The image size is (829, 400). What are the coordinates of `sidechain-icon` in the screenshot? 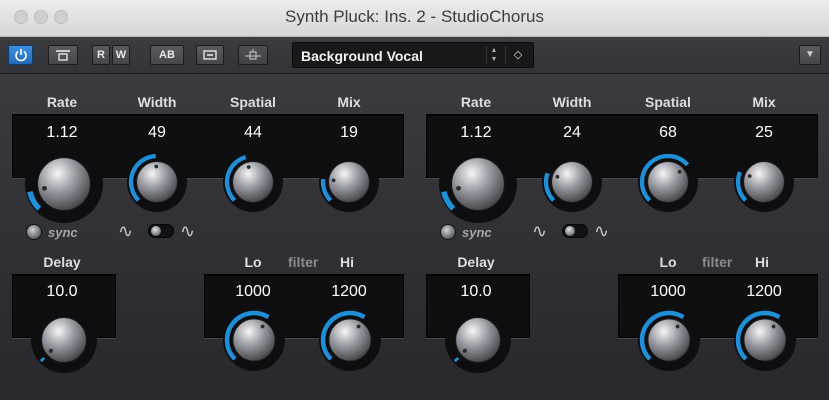 It's located at (253, 54).